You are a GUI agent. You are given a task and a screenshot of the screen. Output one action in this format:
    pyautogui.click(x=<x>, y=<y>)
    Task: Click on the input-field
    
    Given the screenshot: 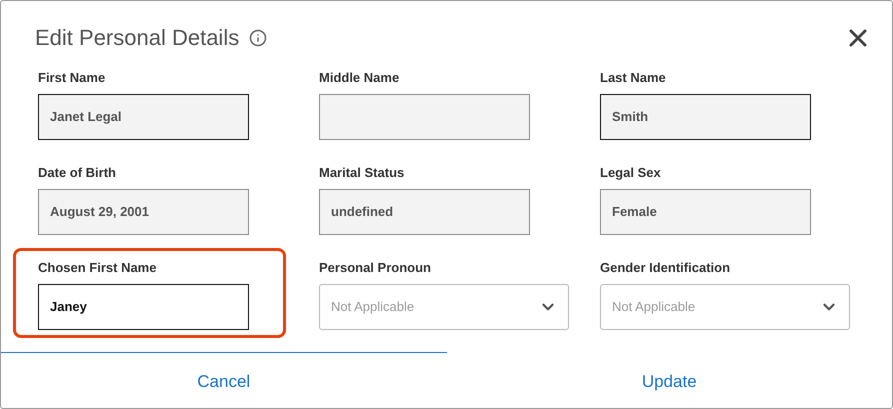 What is the action you would take?
    pyautogui.click(x=424, y=117)
    